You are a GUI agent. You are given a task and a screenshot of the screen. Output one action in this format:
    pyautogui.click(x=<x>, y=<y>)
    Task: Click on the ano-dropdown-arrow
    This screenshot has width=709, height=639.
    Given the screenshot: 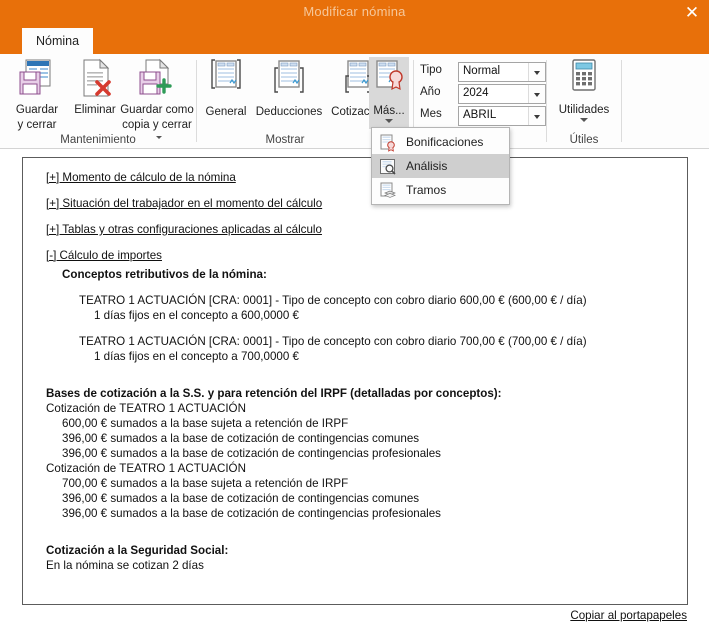 What is the action you would take?
    pyautogui.click(x=536, y=94)
    